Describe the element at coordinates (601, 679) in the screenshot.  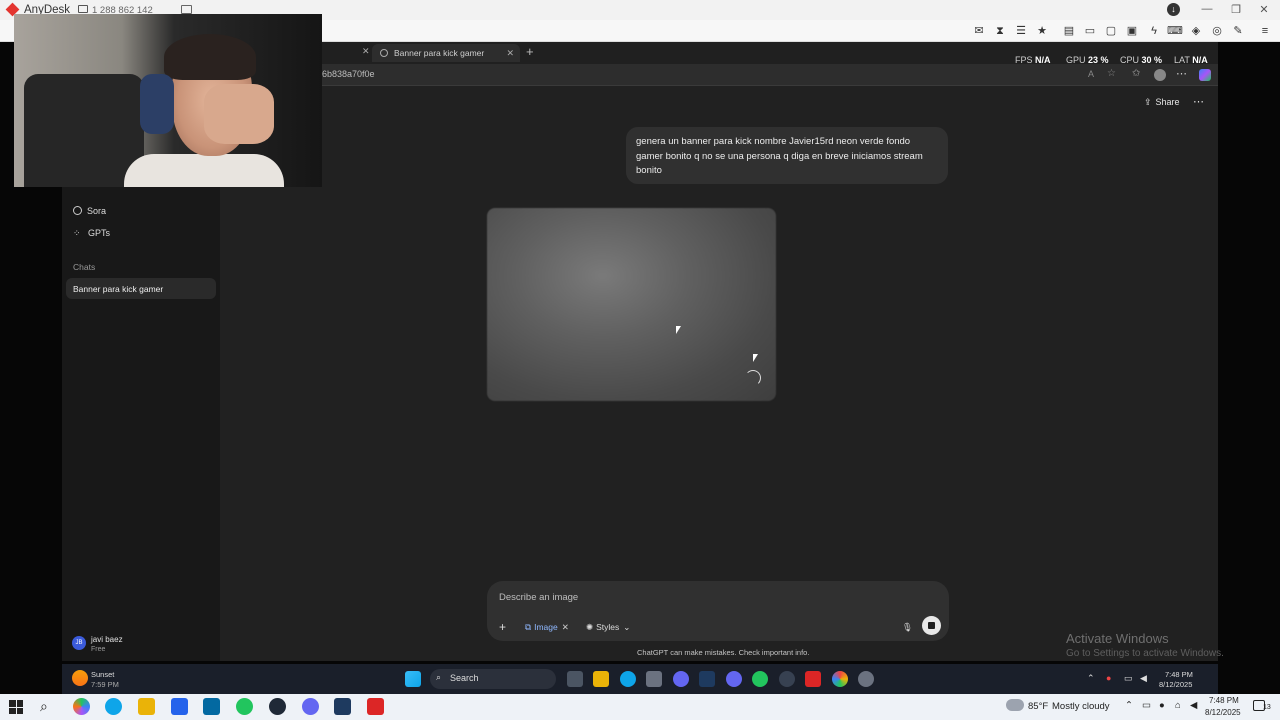
I see `file-explorer-icon` at that location.